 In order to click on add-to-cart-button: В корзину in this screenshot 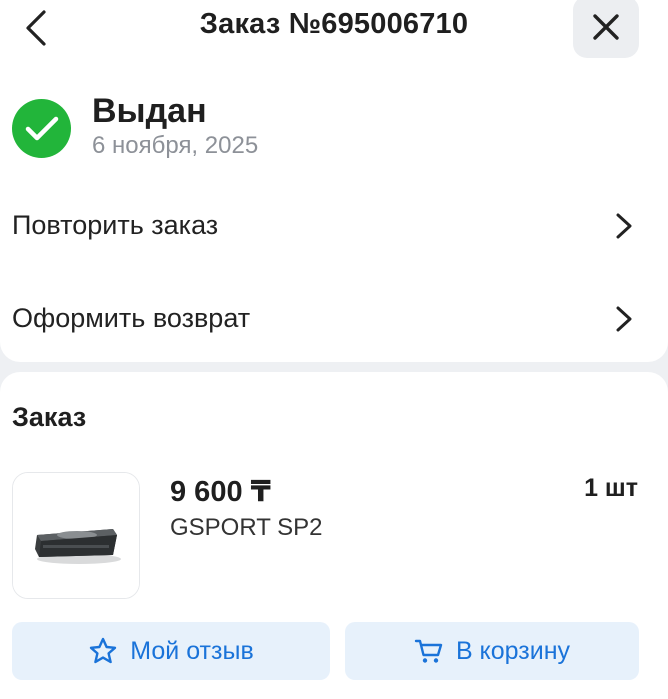, I will do `click(492, 651)`.